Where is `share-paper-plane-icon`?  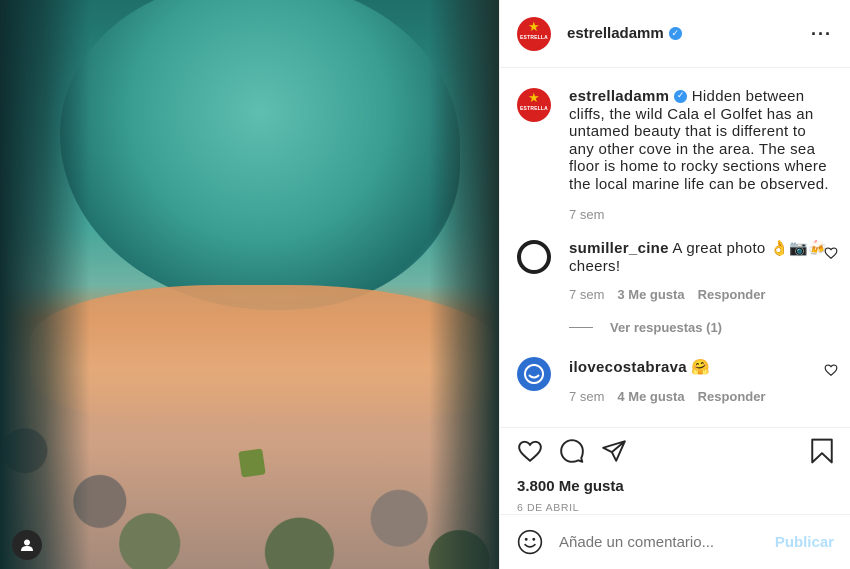
share-paper-plane-icon is located at coordinates (614, 451).